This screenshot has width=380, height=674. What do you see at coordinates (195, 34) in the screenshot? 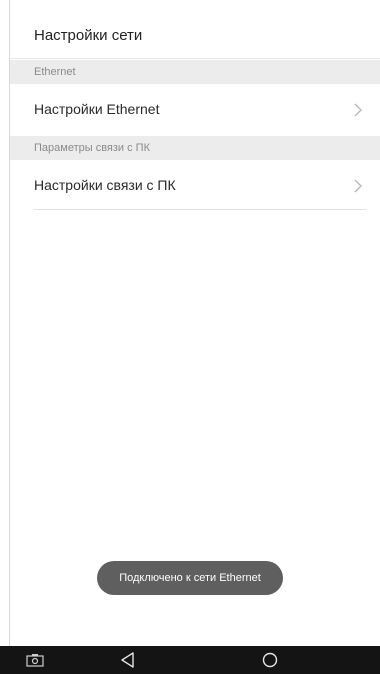
I see `app-header: Настройки сети` at bounding box center [195, 34].